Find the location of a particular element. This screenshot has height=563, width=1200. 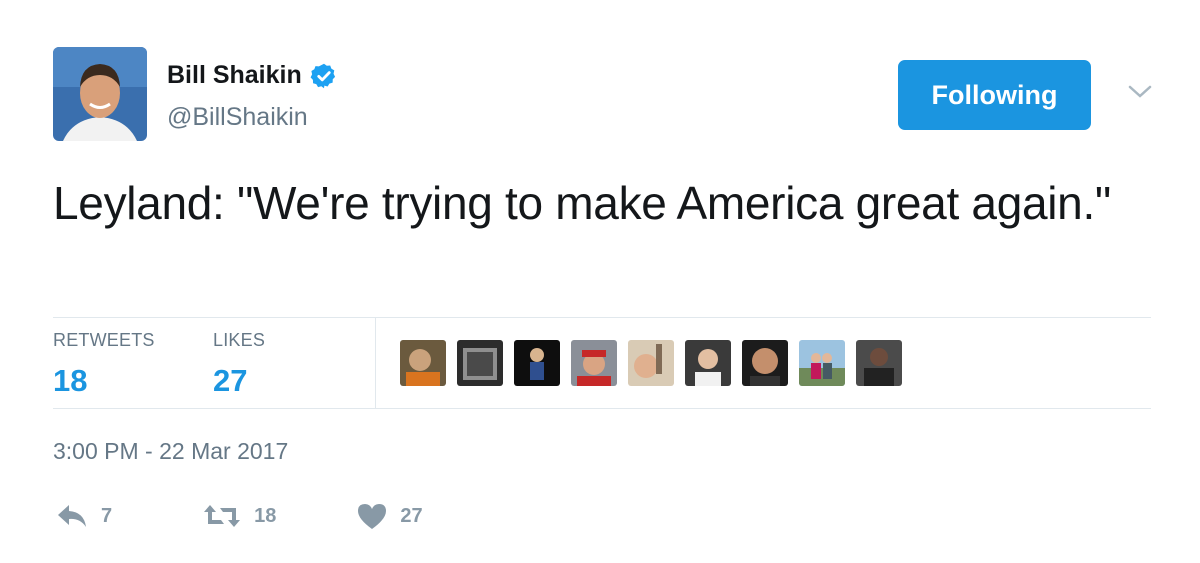

tweet-timestamp: 3:00 PM - 22 Mar 2017 is located at coordinates (170, 451).